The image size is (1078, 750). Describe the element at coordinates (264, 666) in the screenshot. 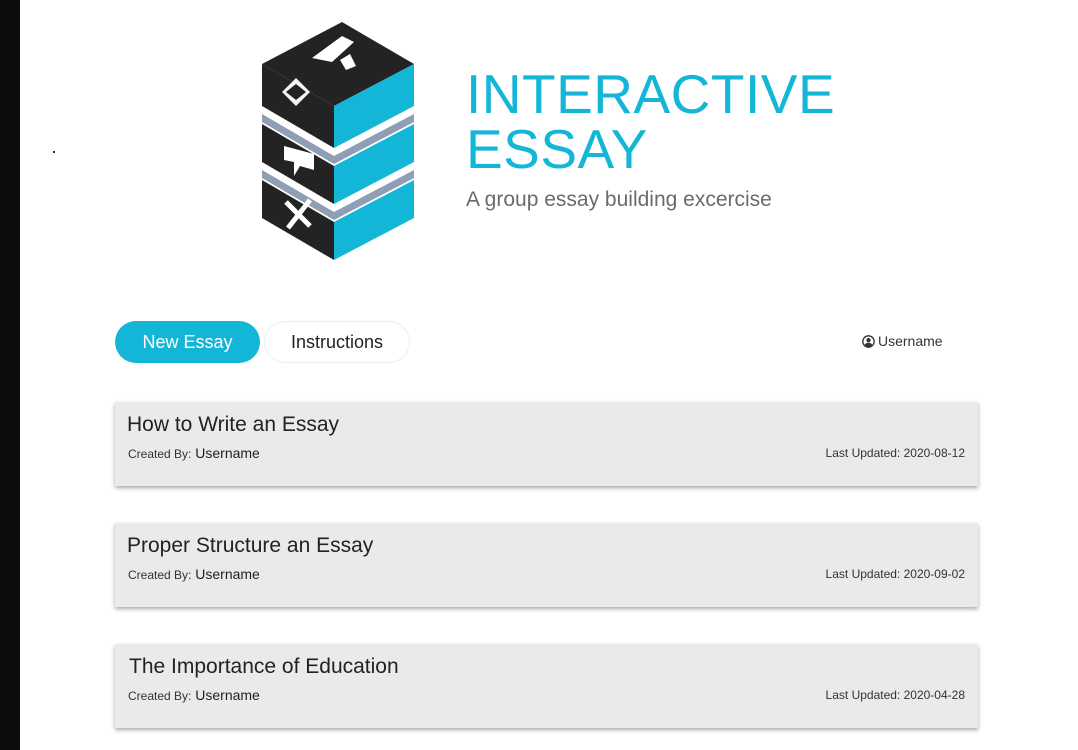

I see `essay-title: The Importance of Education` at that location.